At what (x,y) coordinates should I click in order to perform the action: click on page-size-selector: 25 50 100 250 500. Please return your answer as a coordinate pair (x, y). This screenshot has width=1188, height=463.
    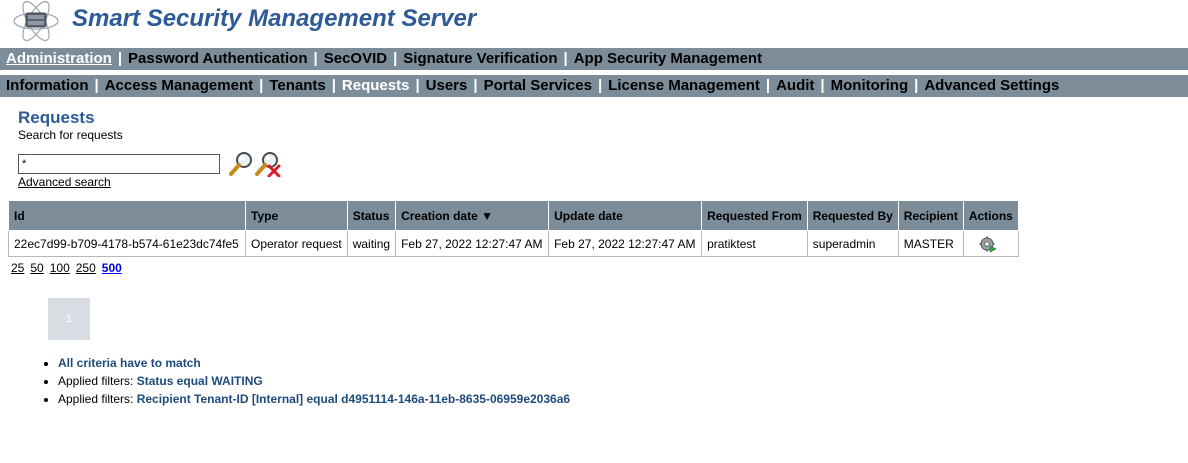
    Looking at the image, I should click on (69, 268).